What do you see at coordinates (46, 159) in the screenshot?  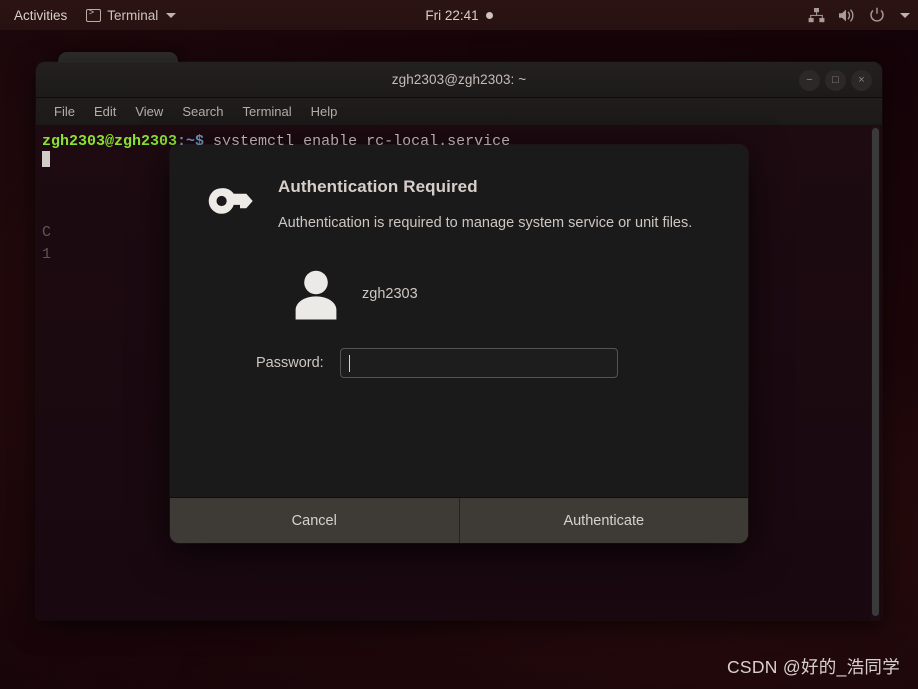 I see `terminal-cursor` at bounding box center [46, 159].